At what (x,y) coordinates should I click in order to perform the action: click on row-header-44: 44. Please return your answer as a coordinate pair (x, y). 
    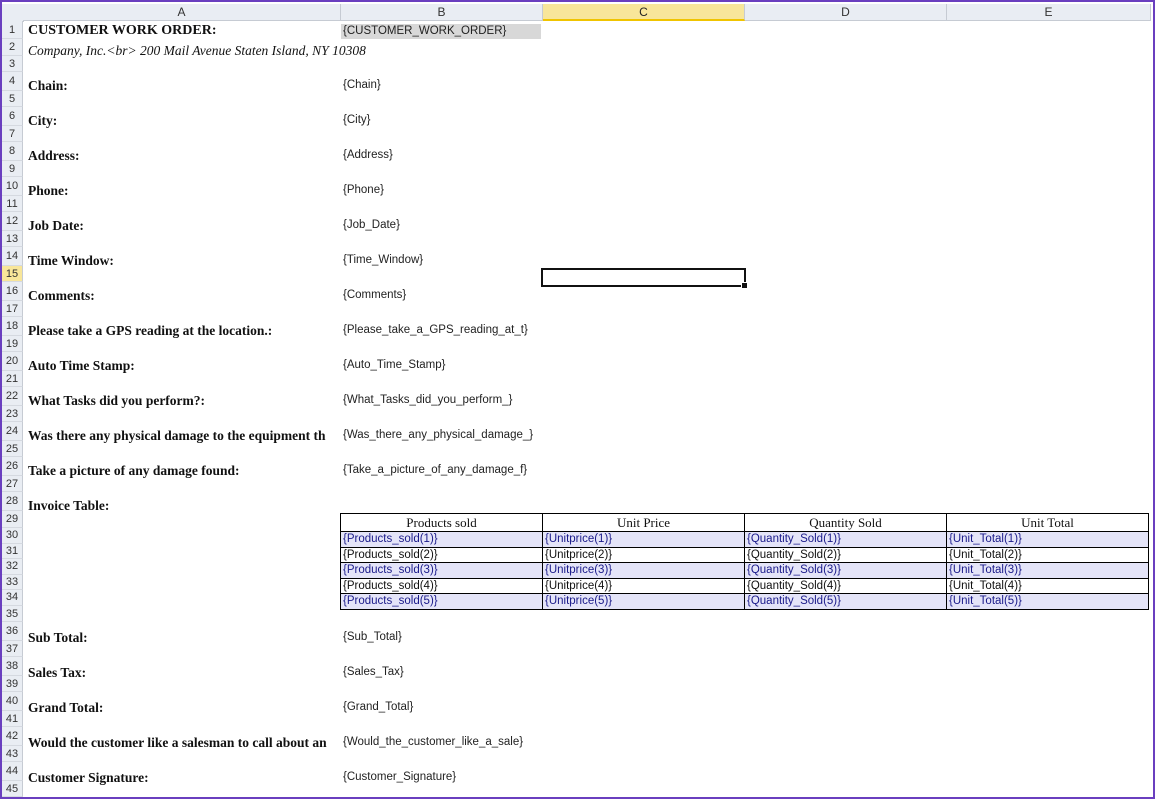
    Looking at the image, I should click on (12, 771).